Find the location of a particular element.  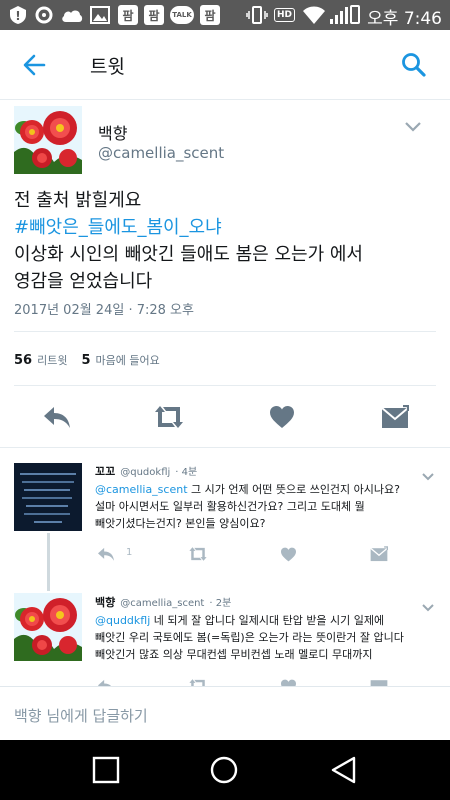

reply-text-line-1: 그 시가 언제 어떤 뜻으로 쓰인건지 아시나요? is located at coordinates (293, 489).